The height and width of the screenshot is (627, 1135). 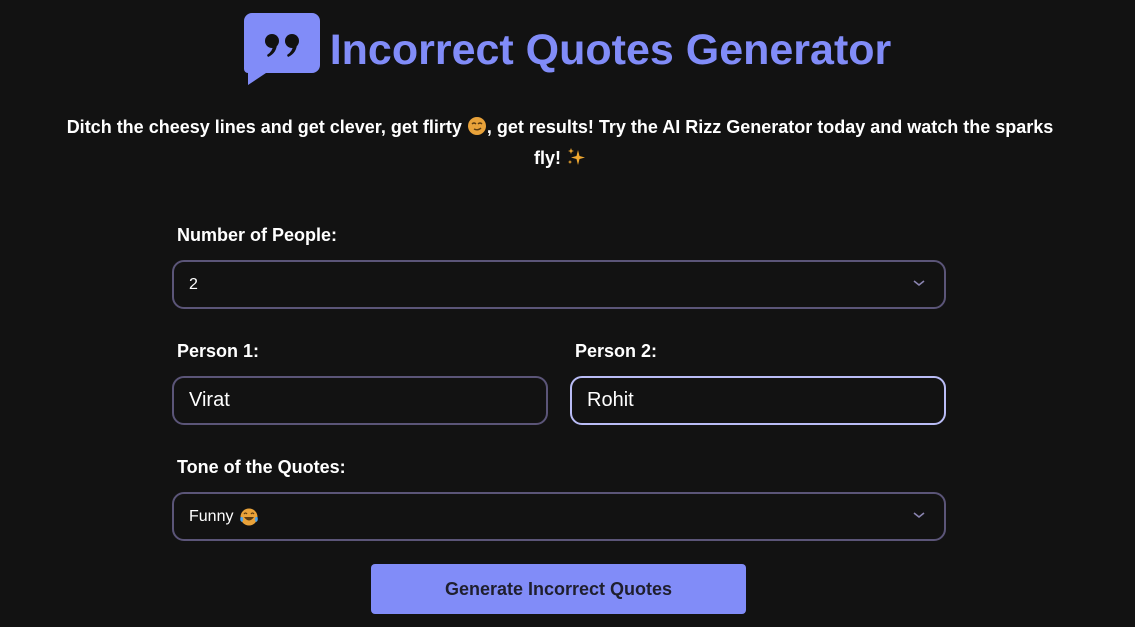 What do you see at coordinates (616, 351) in the screenshot?
I see `person2-label: Person 2:` at bounding box center [616, 351].